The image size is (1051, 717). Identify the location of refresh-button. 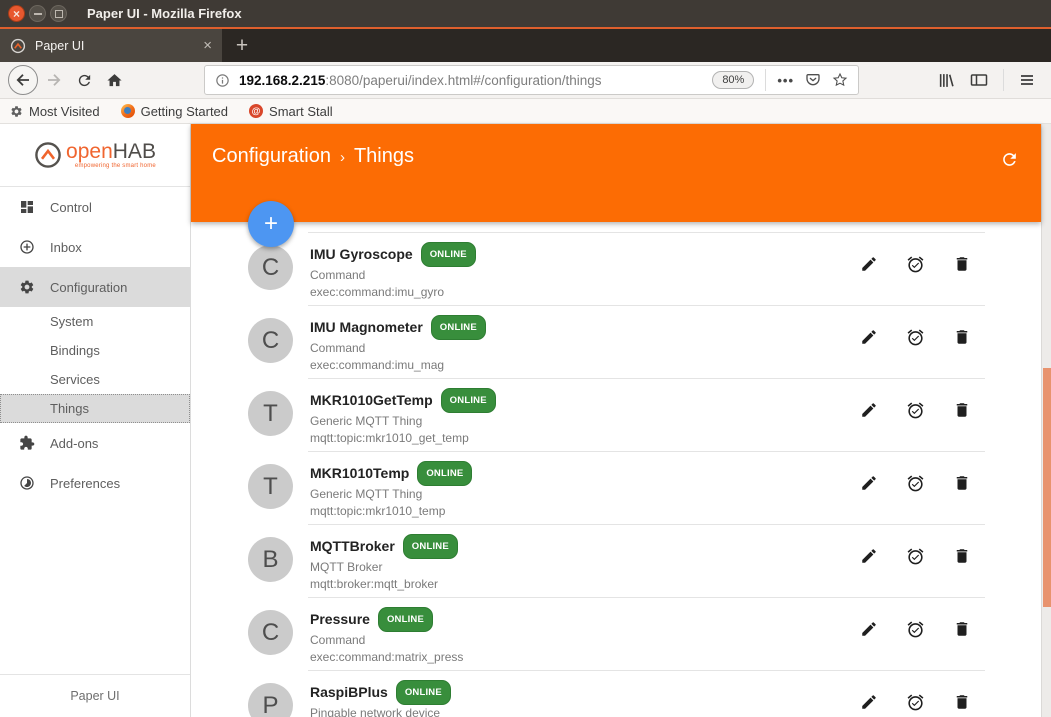
(1009, 159).